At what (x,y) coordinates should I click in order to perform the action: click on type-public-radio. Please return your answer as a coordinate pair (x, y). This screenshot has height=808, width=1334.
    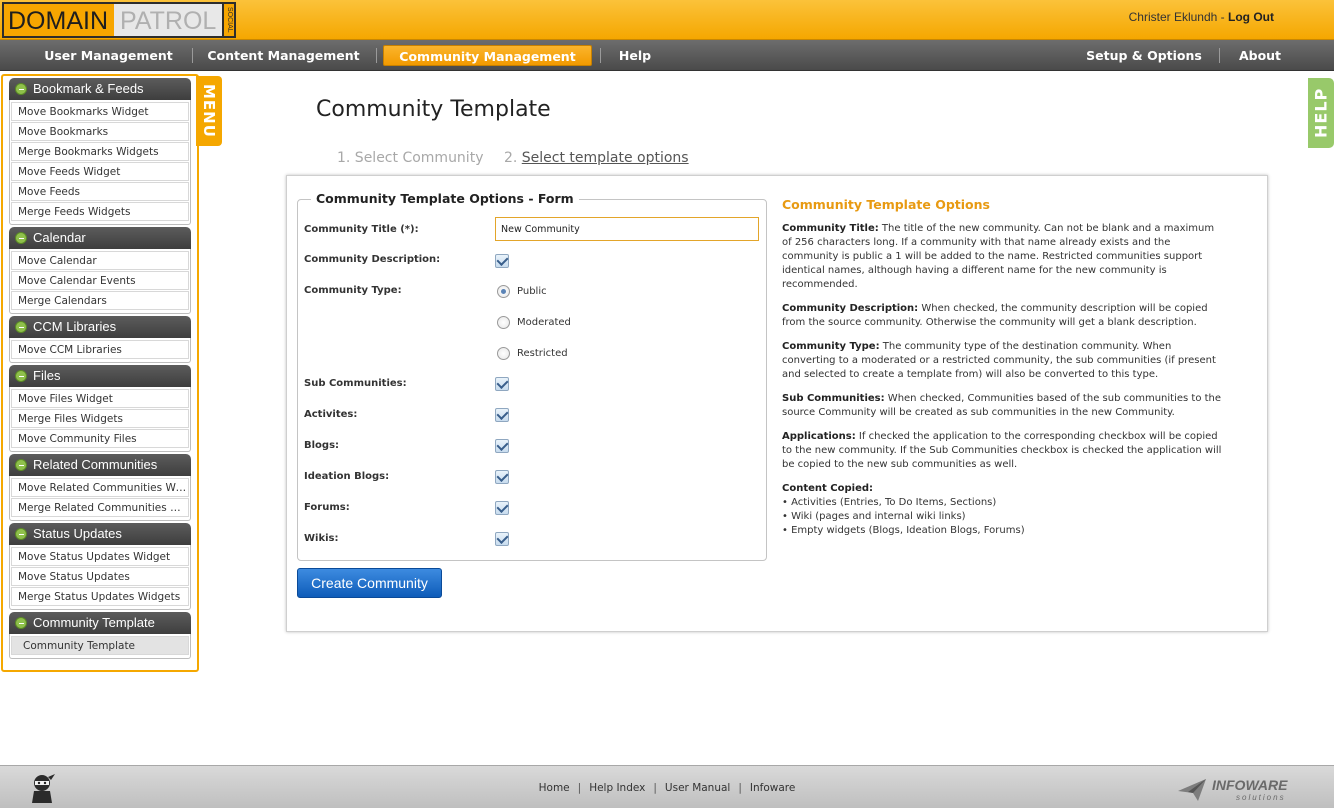
    Looking at the image, I should click on (503, 291).